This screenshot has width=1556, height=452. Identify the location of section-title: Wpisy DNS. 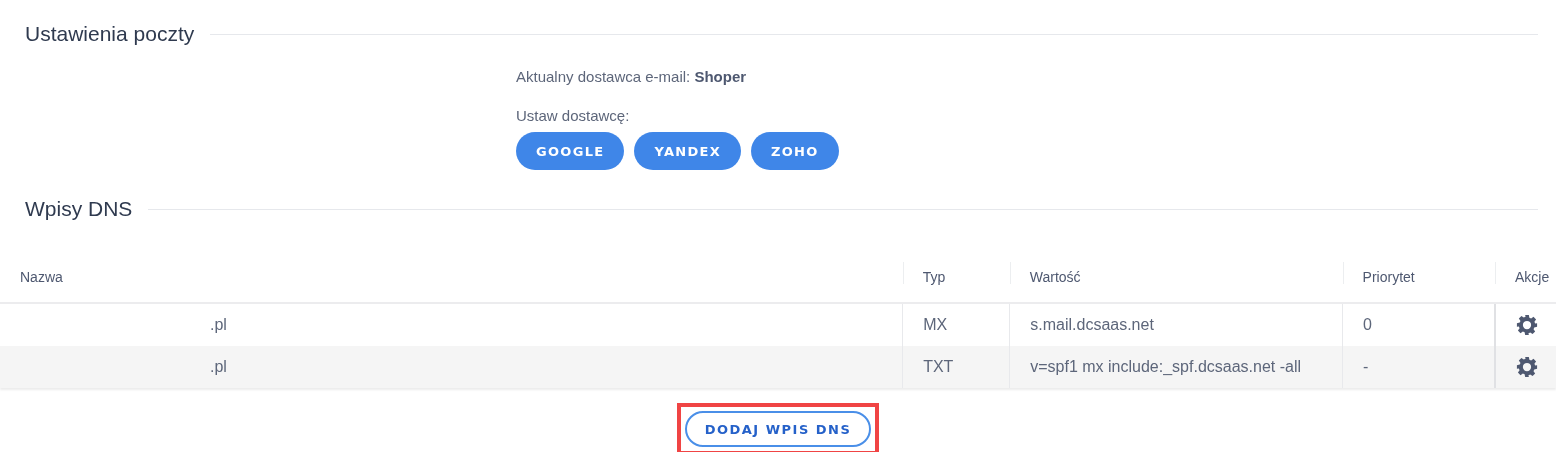
(79, 209).